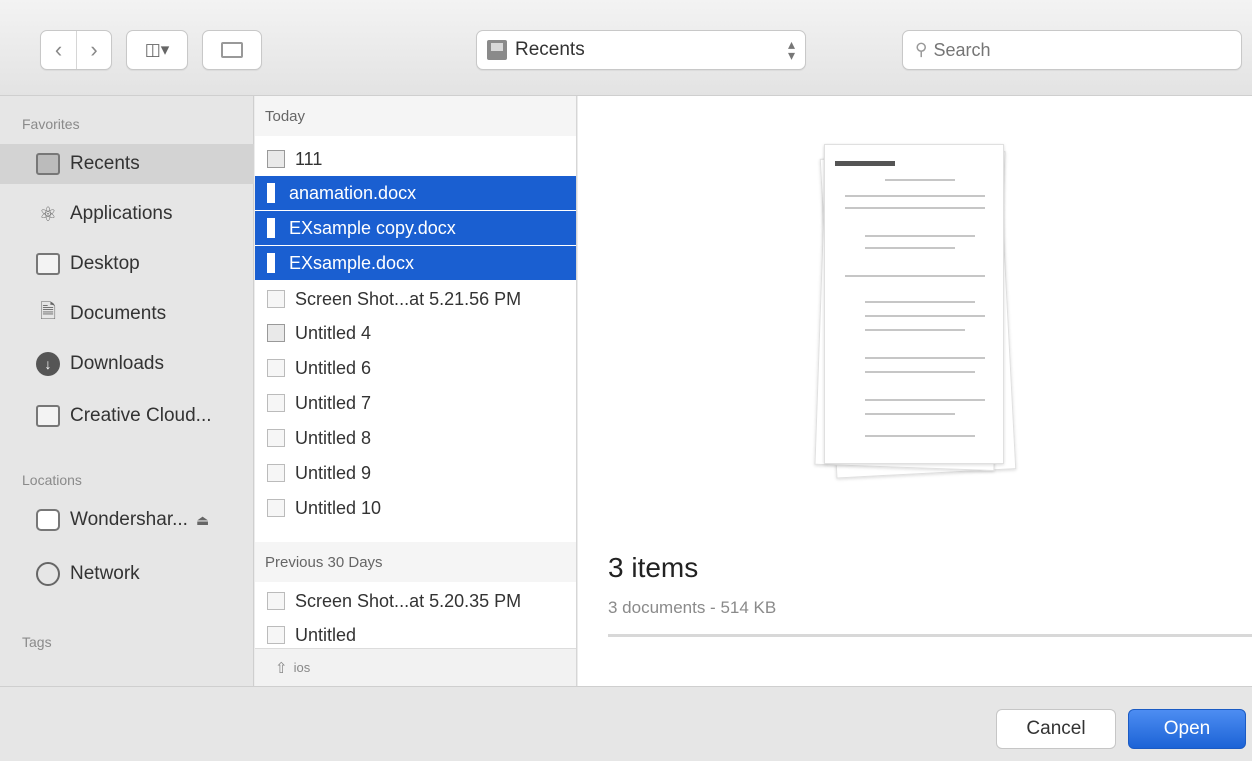  I want to click on back-button: ‹, so click(58, 50).